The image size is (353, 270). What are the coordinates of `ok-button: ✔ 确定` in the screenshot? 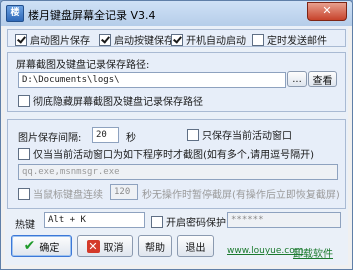 It's located at (41, 246).